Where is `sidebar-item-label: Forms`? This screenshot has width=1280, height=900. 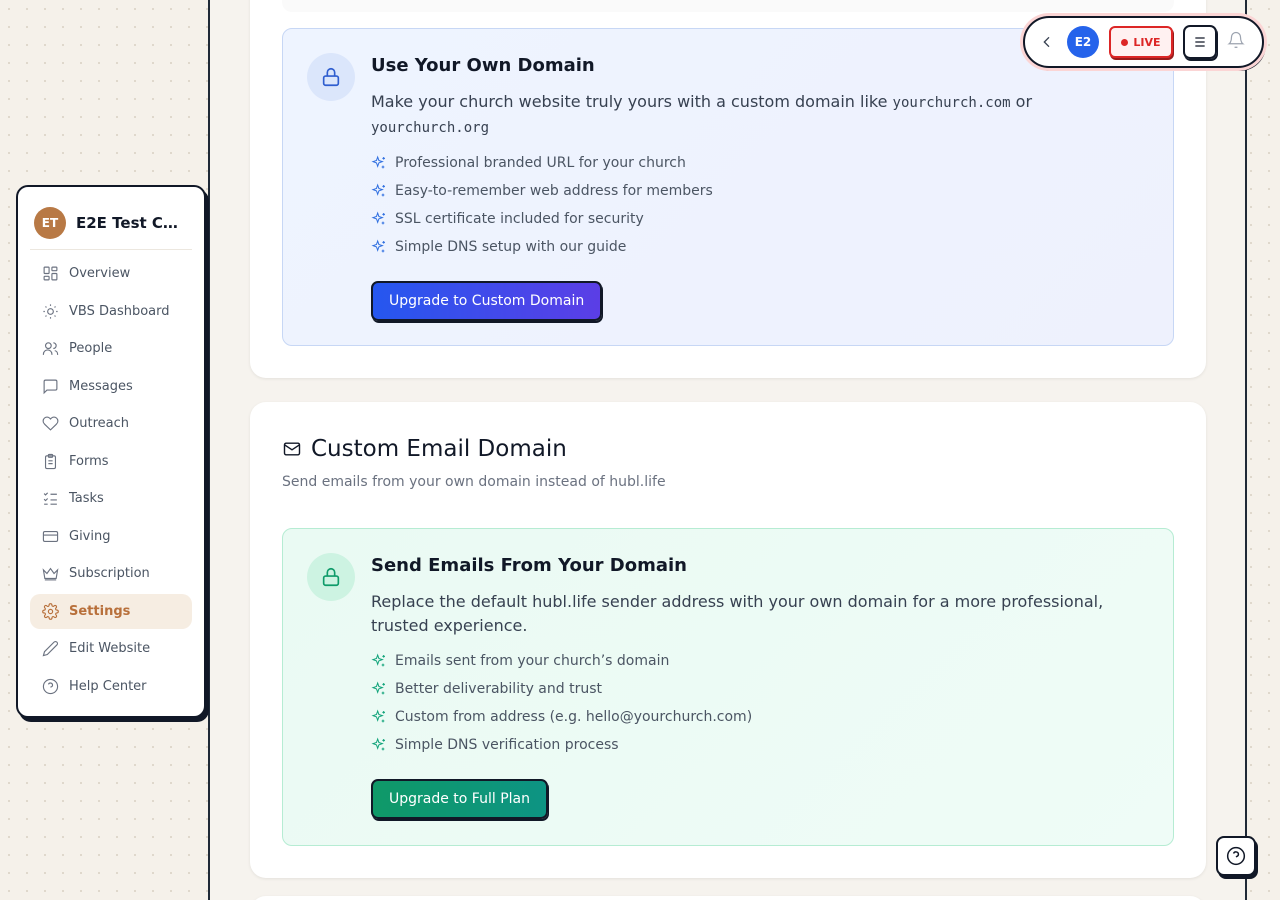 sidebar-item-label: Forms is located at coordinates (89, 461).